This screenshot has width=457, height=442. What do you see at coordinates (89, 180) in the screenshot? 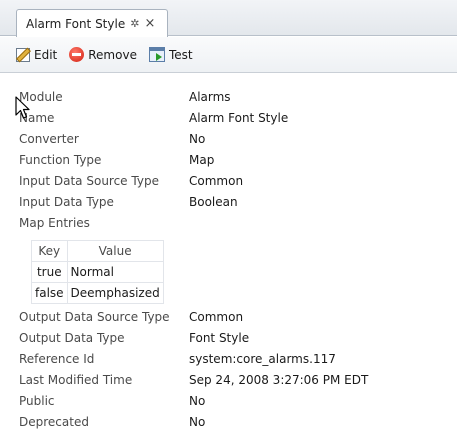
I see `property-label: Input Data Source Type` at bounding box center [89, 180].